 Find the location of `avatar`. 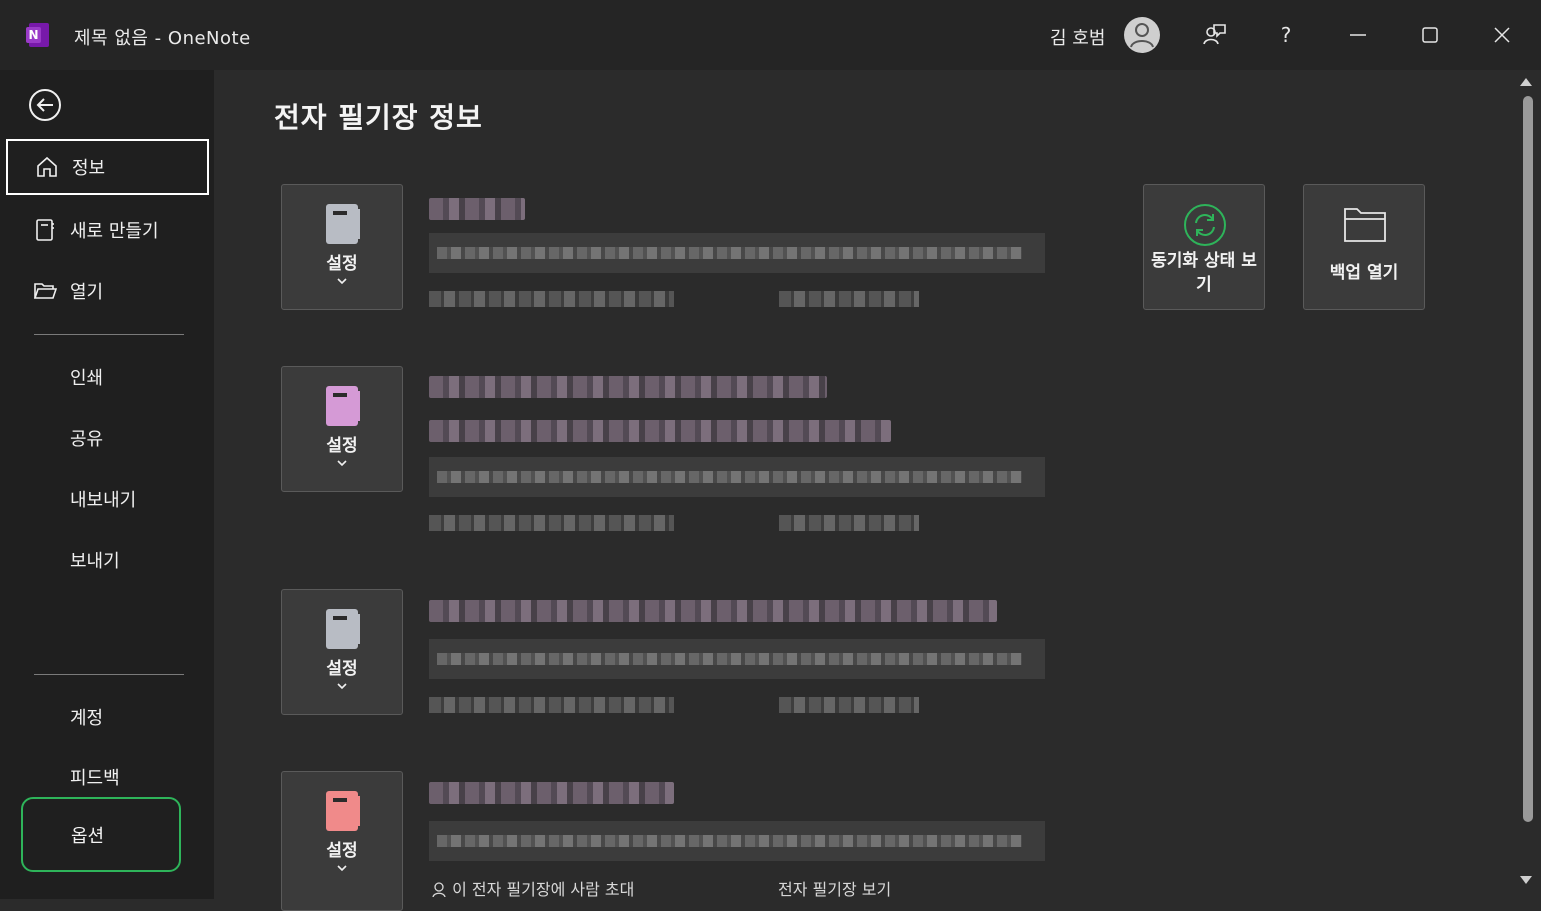

avatar is located at coordinates (1142, 35).